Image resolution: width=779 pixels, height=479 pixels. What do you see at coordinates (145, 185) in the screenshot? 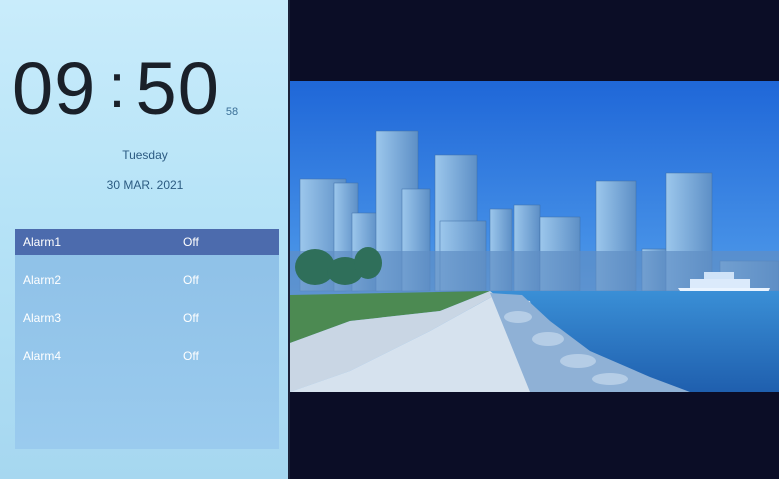
I see `date-label: 30 MAR. 2021` at bounding box center [145, 185].